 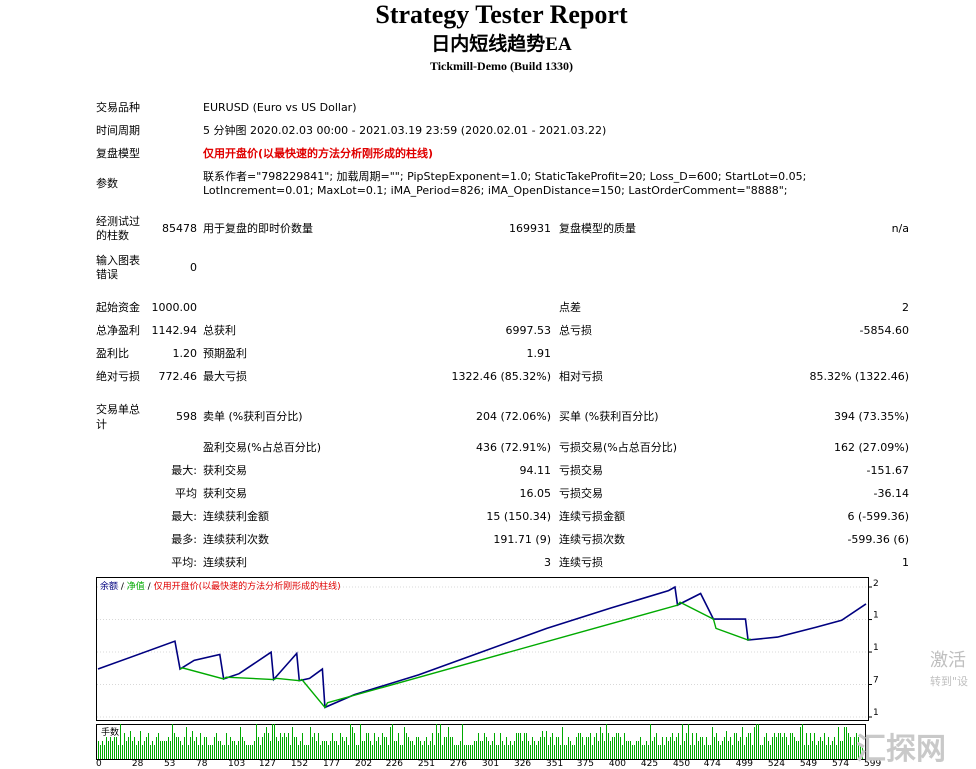 What do you see at coordinates (597, 228) in the screenshot?
I see `quality-label: 复盘模型的质量` at bounding box center [597, 228].